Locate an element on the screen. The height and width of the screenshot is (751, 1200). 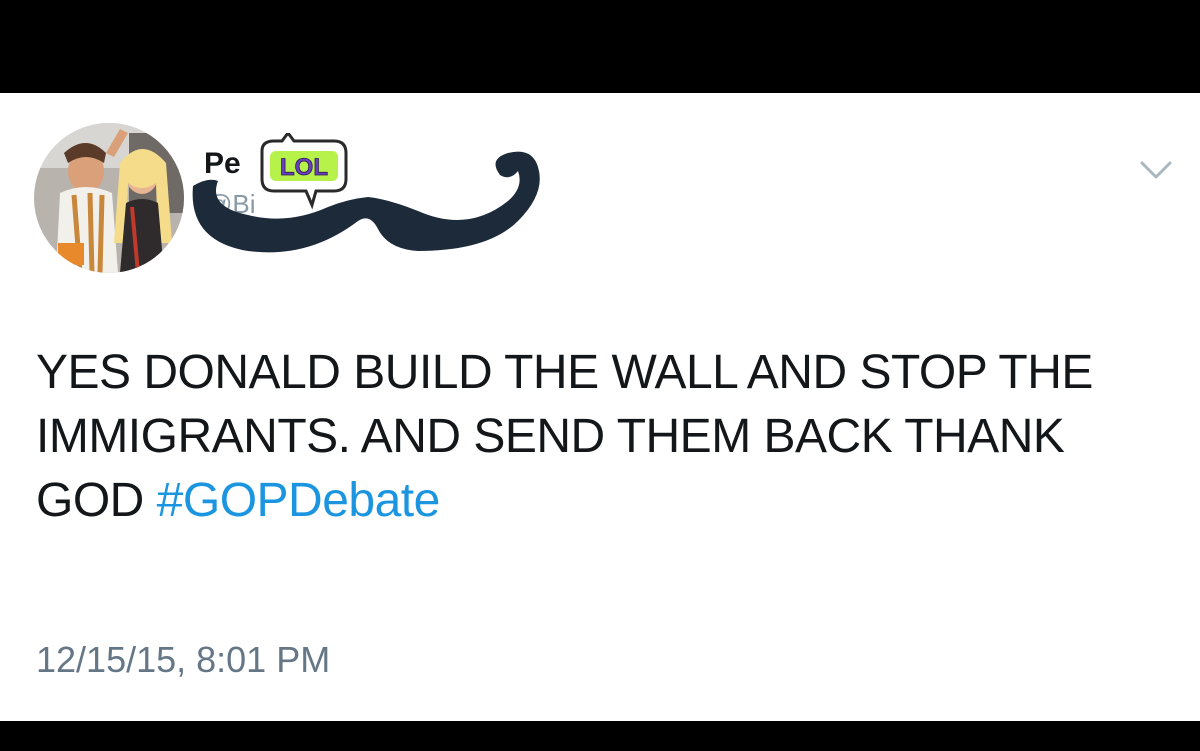
mustache-icon is located at coordinates (366, 202).